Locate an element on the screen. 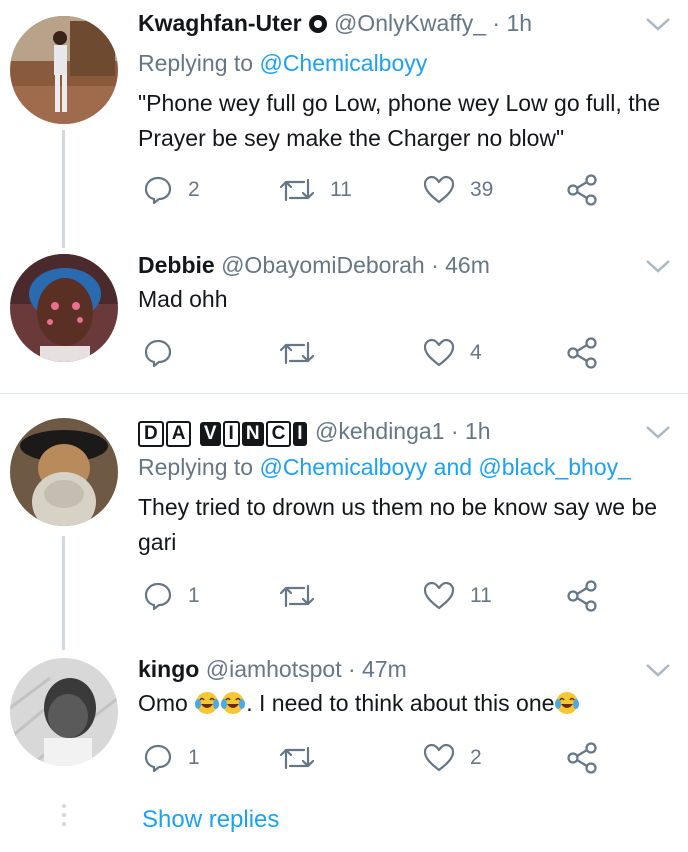 This screenshot has height=852, width=688. tweet-actions: 2 11 39 is located at coordinates (373, 190).